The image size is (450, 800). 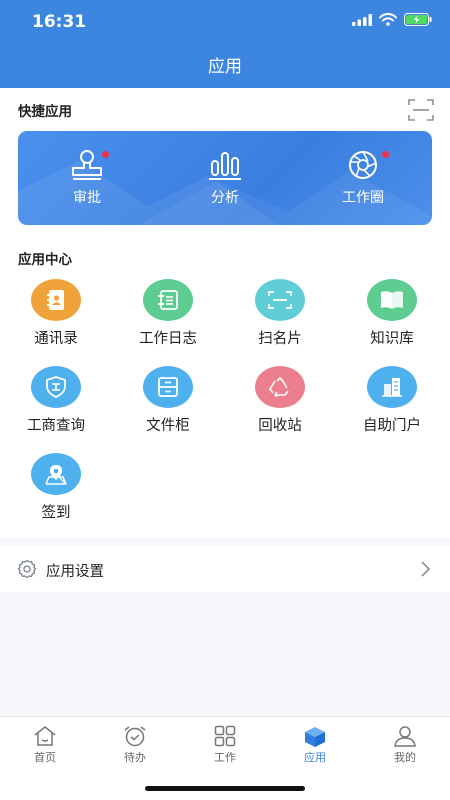 I want to click on cube-icon, so click(x=315, y=737).